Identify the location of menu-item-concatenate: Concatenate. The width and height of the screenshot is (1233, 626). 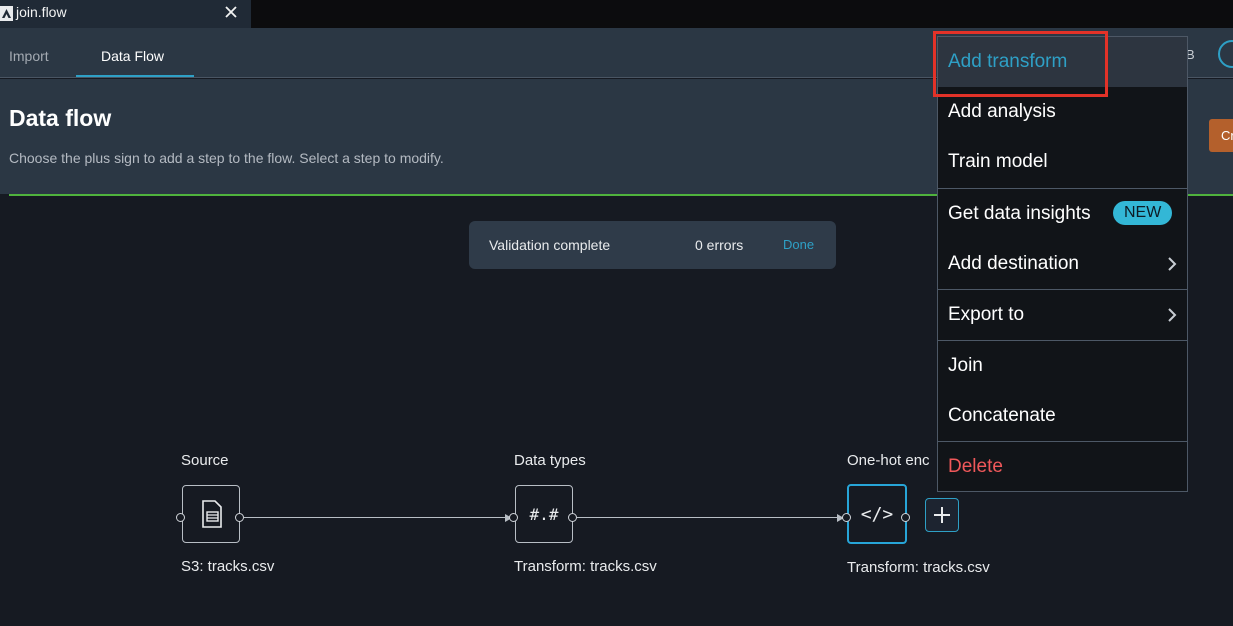
(1062, 416).